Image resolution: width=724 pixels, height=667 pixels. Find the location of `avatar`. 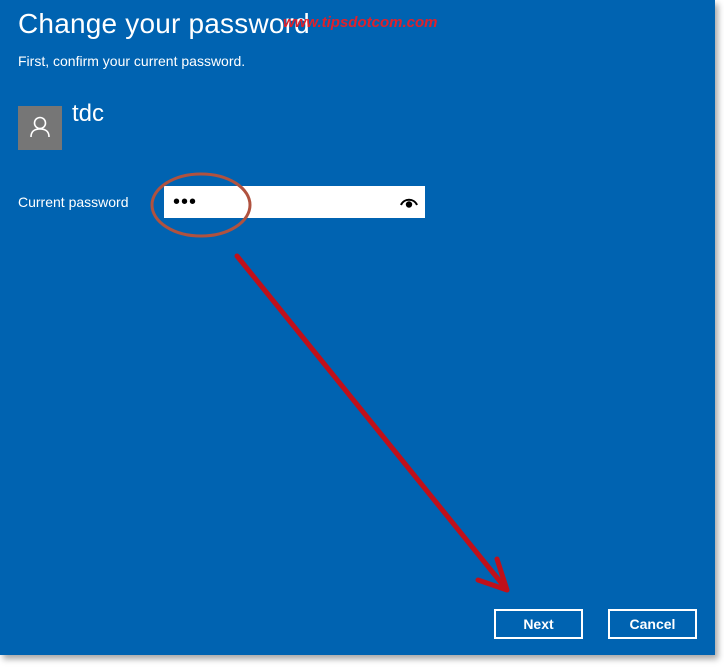

avatar is located at coordinates (40, 128).